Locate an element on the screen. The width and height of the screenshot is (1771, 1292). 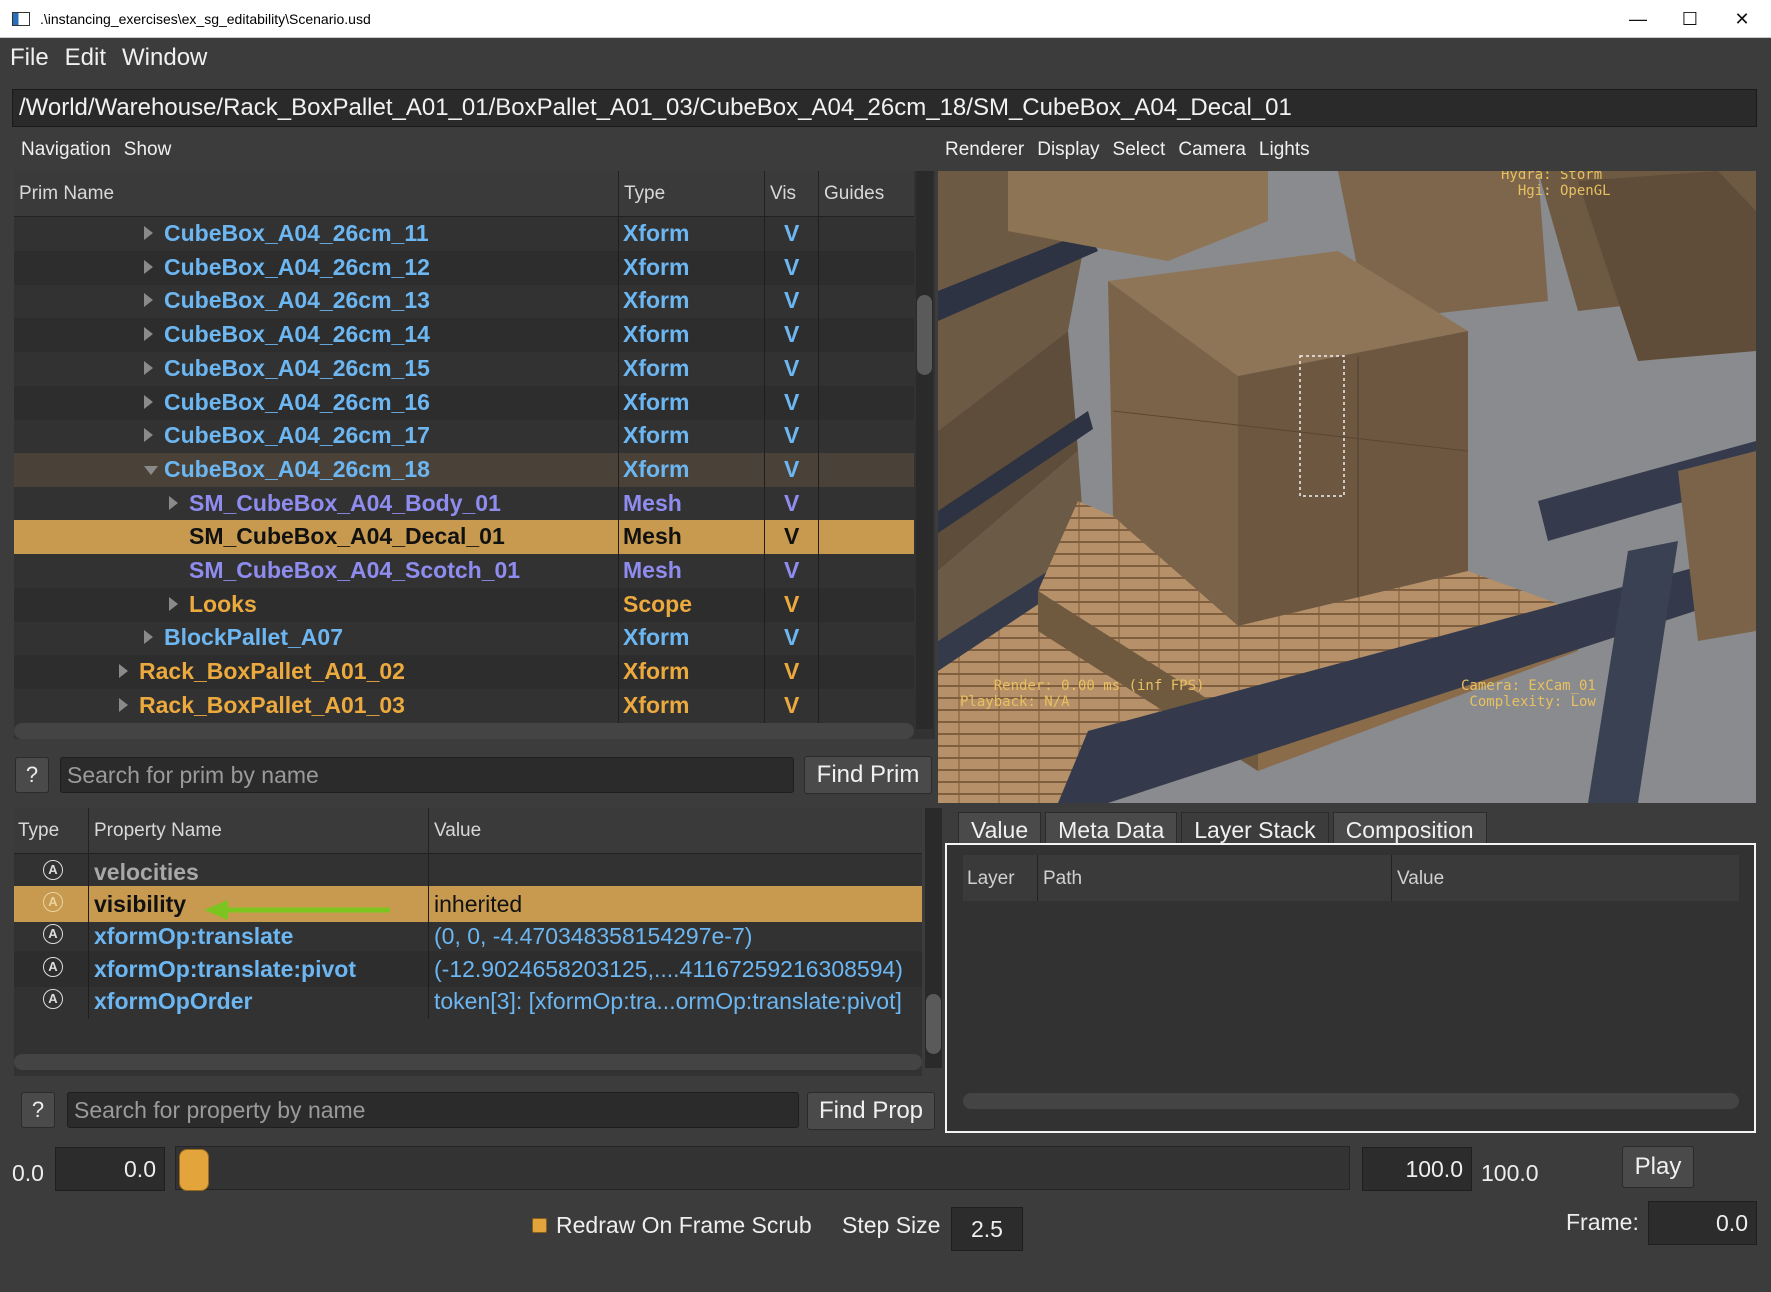
menu-select: Select is located at coordinates (1139, 150).